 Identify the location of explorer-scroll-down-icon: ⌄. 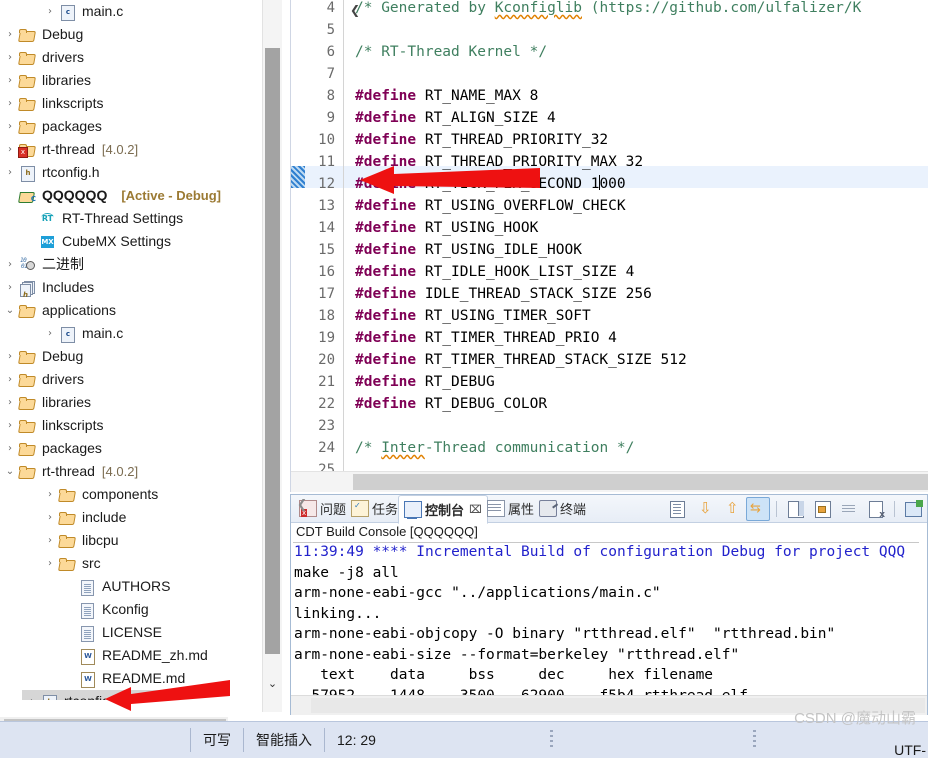
(272, 684).